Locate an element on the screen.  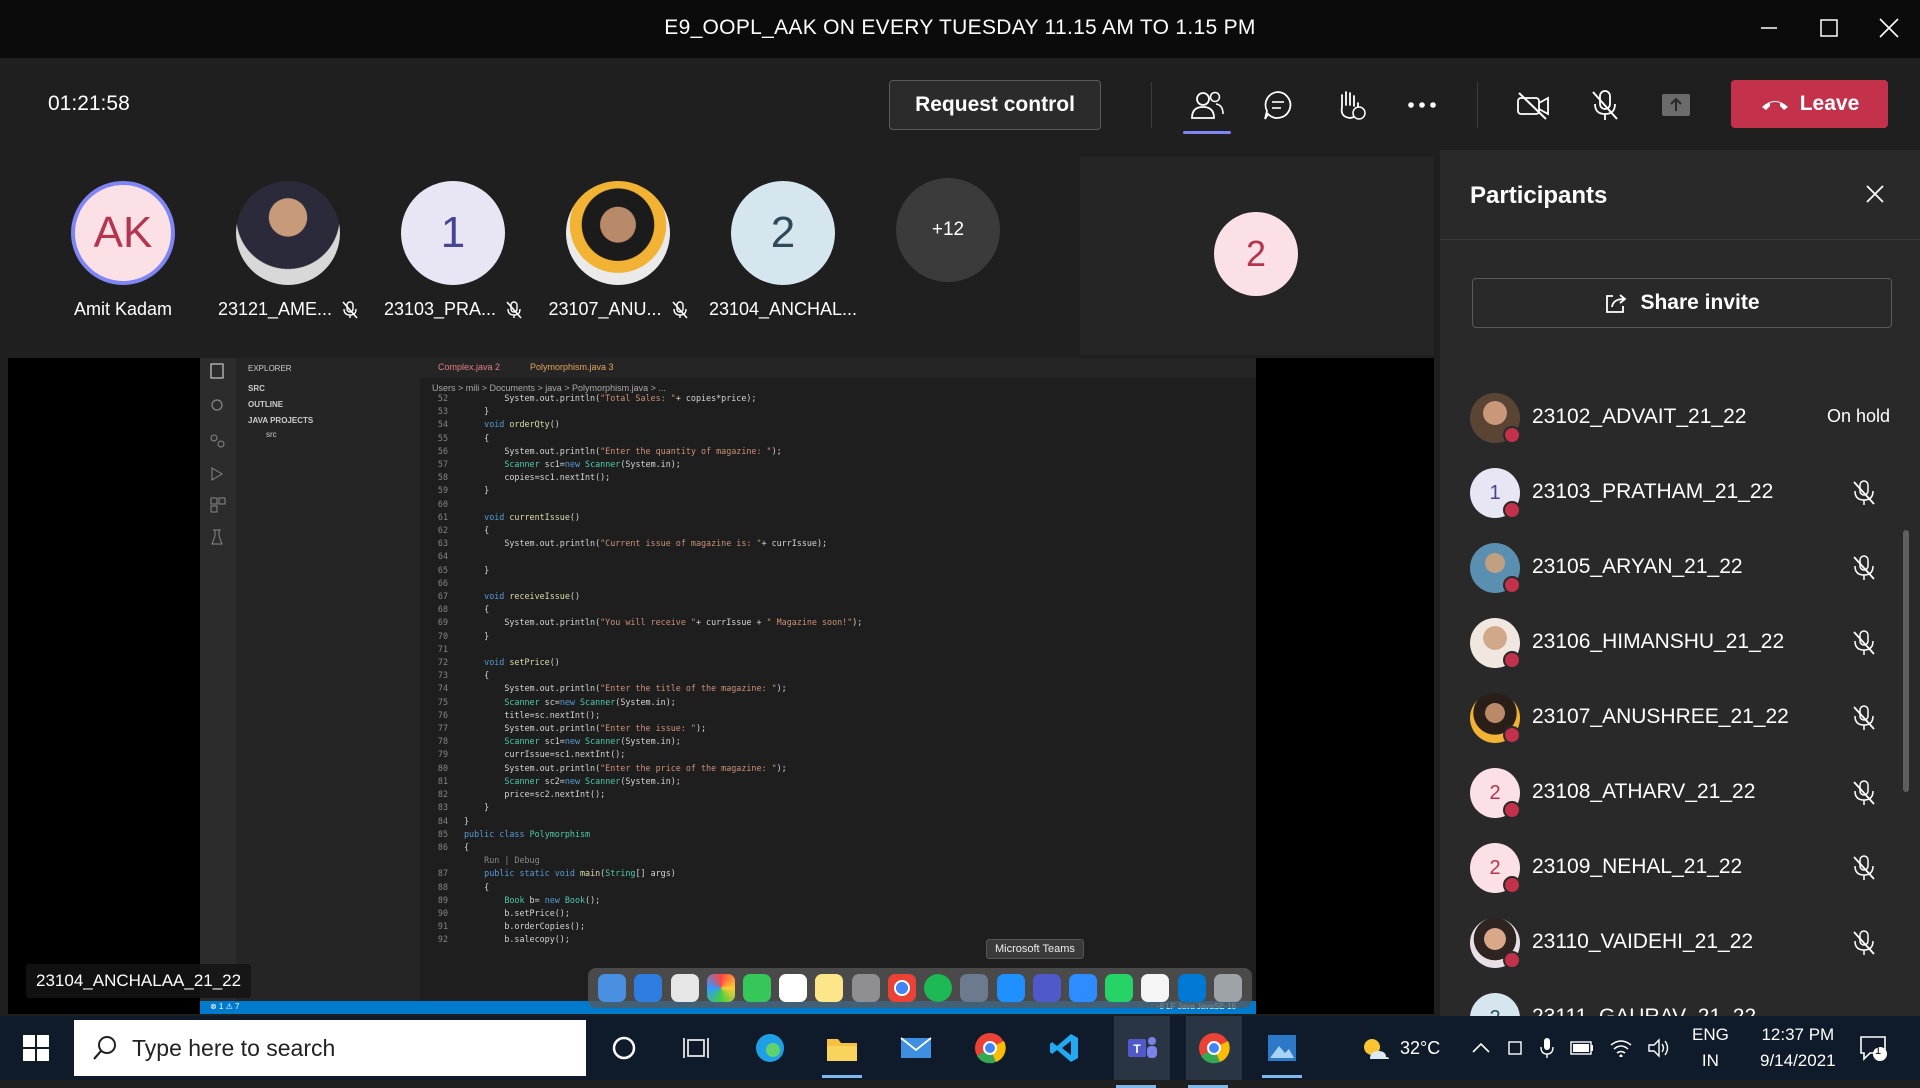
explorer-section: JAVA PROJECTS is located at coordinates (280, 420).